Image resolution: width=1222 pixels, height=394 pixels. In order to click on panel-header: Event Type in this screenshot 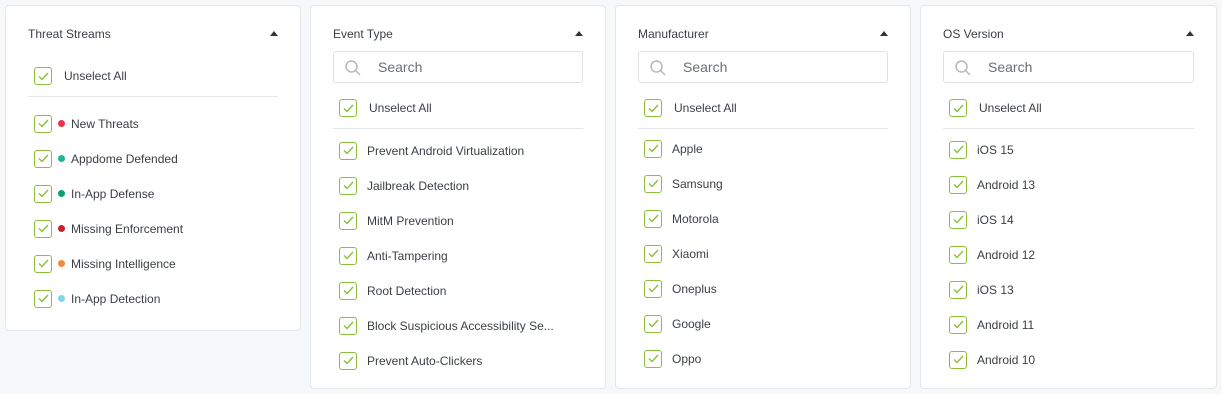, I will do `click(458, 34)`.